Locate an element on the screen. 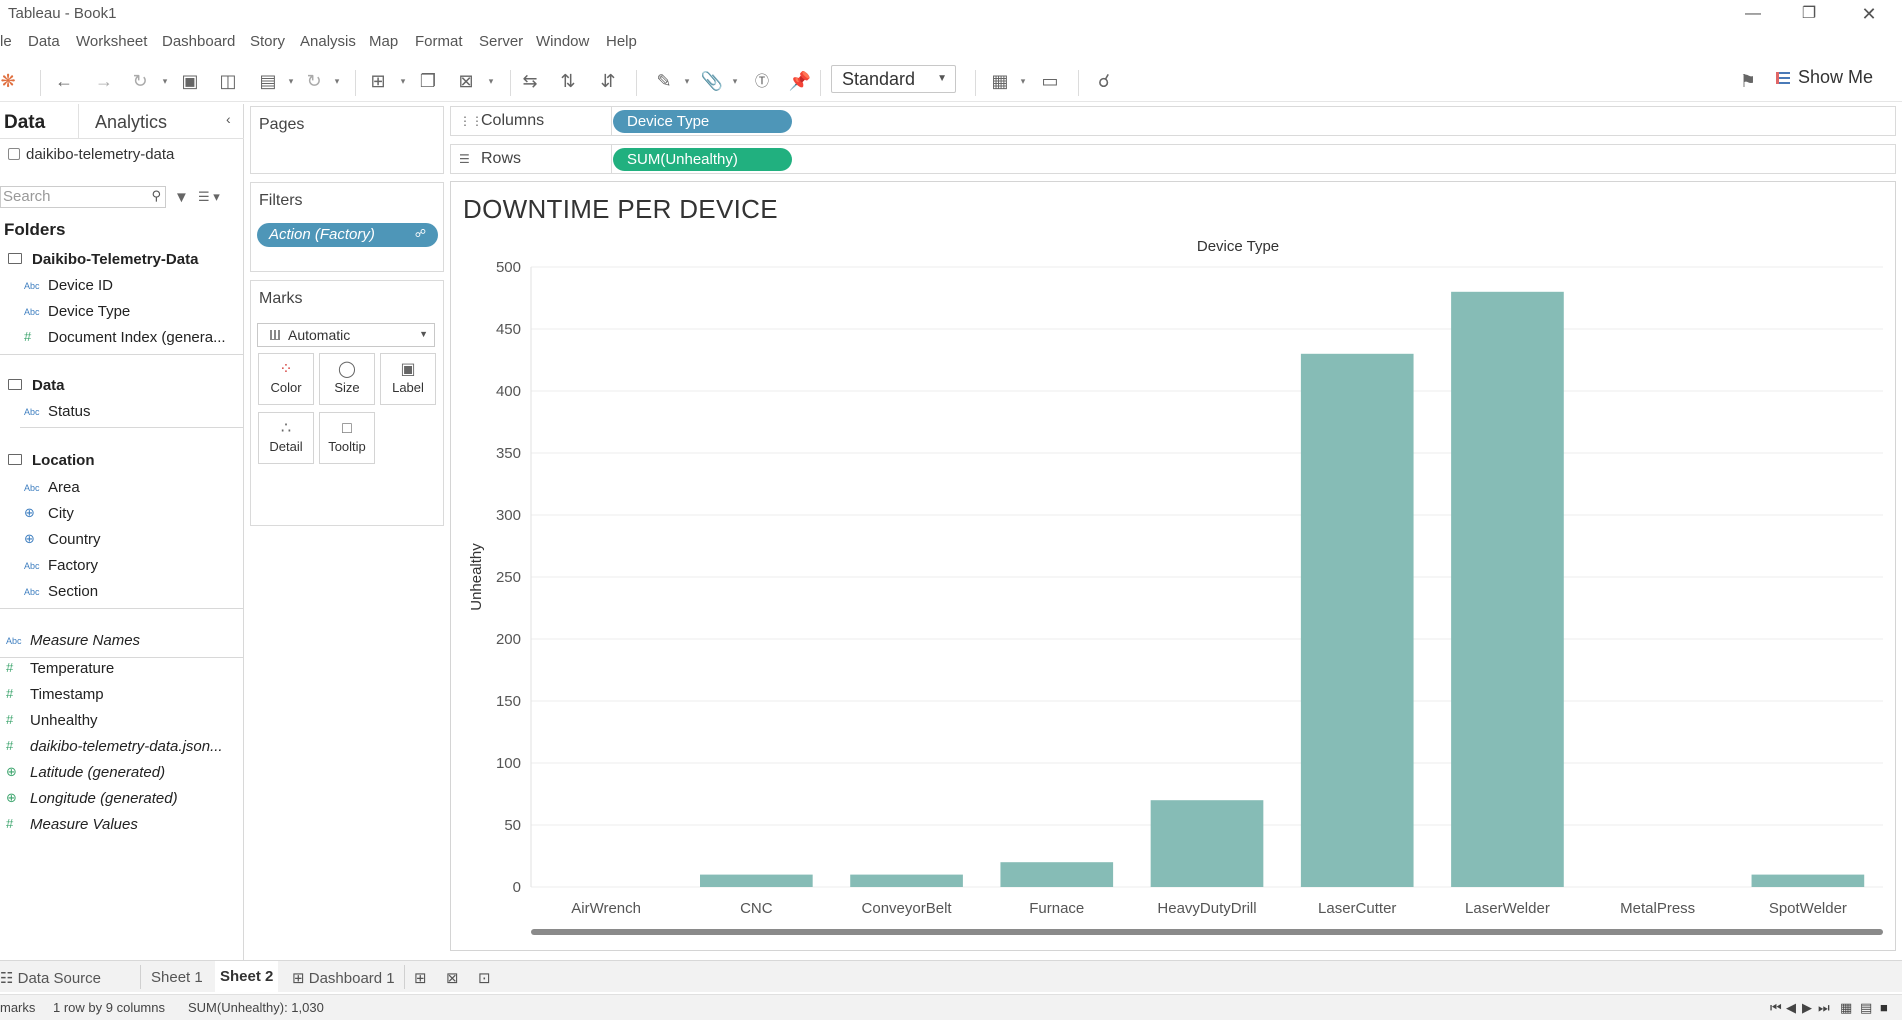  bar-heavydutydrill is located at coordinates (1207, 843).